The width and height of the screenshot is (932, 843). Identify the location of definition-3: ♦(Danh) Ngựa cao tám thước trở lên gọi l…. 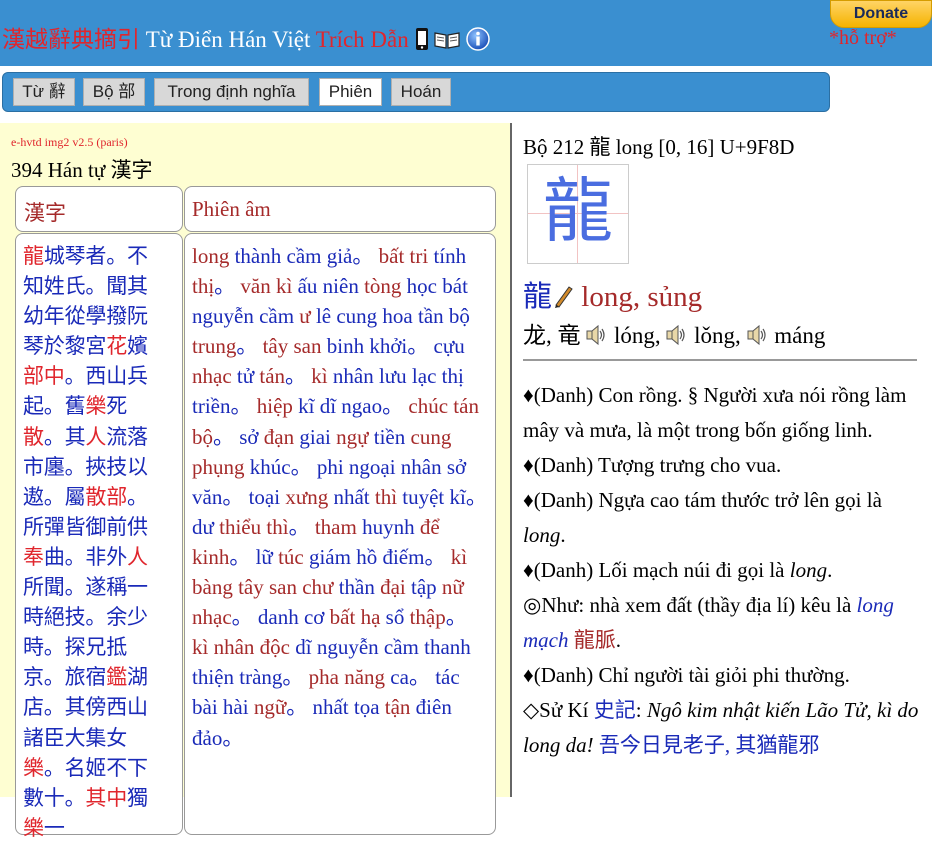
(702, 517).